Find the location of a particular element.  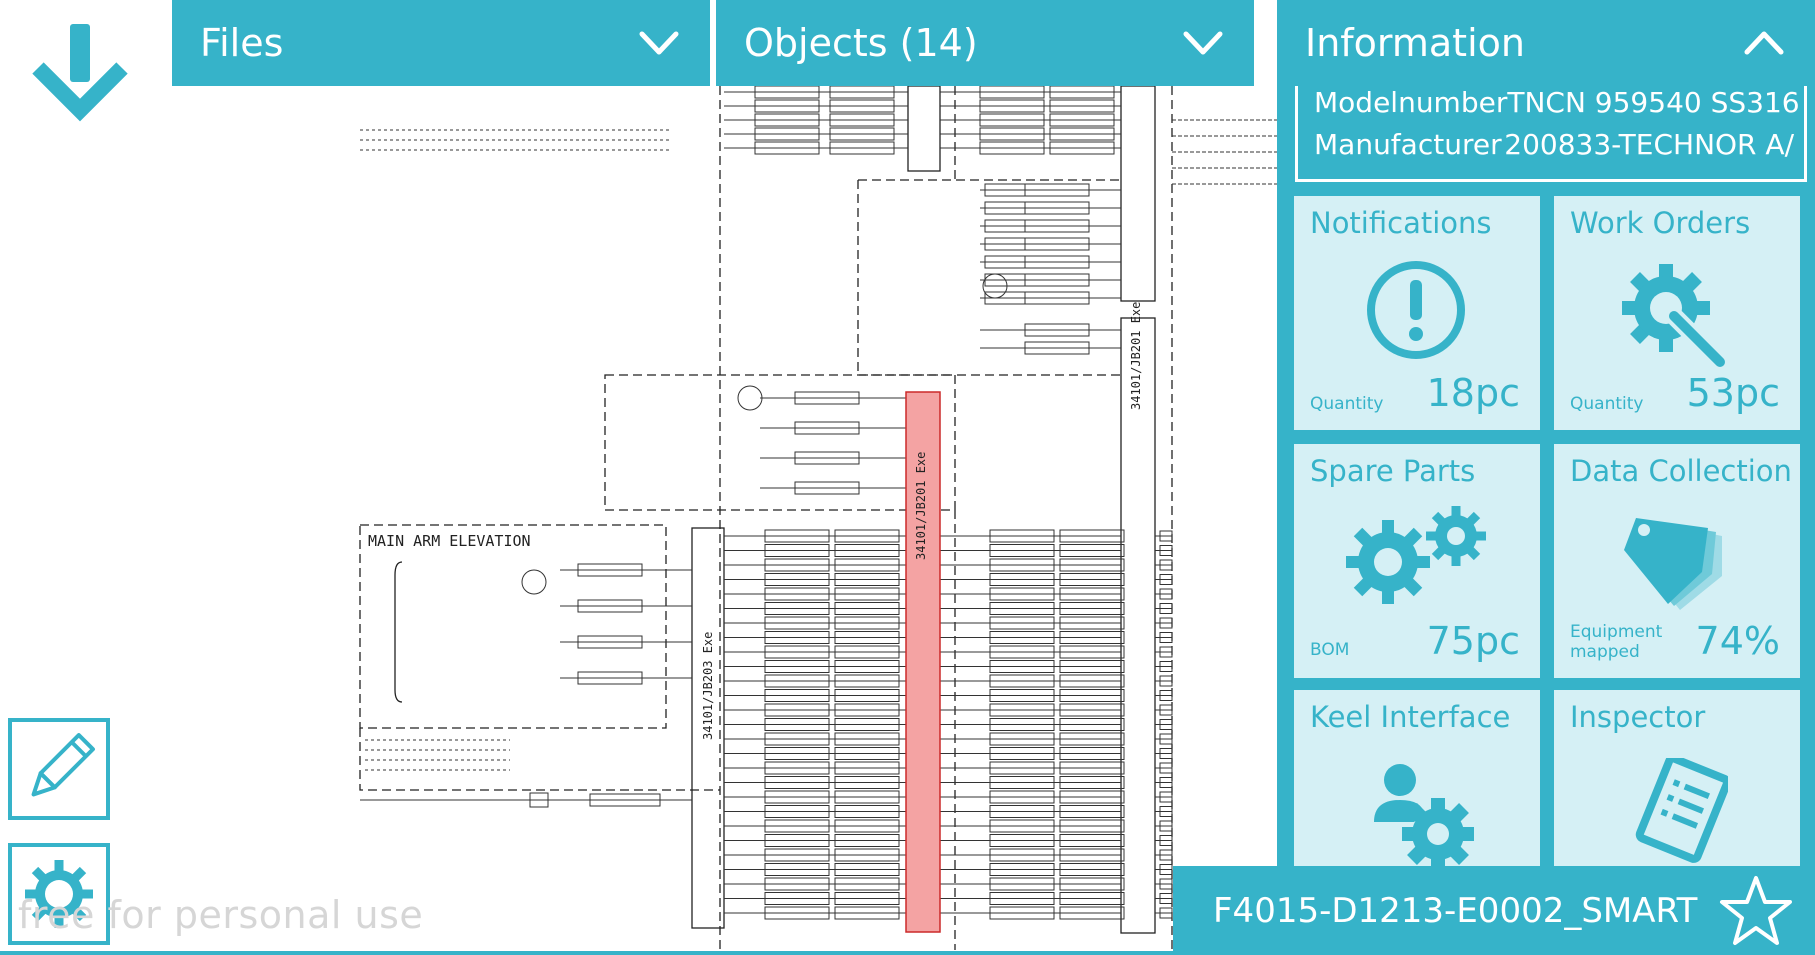

data-collection-value: 74% is located at coordinates (1737, 641).